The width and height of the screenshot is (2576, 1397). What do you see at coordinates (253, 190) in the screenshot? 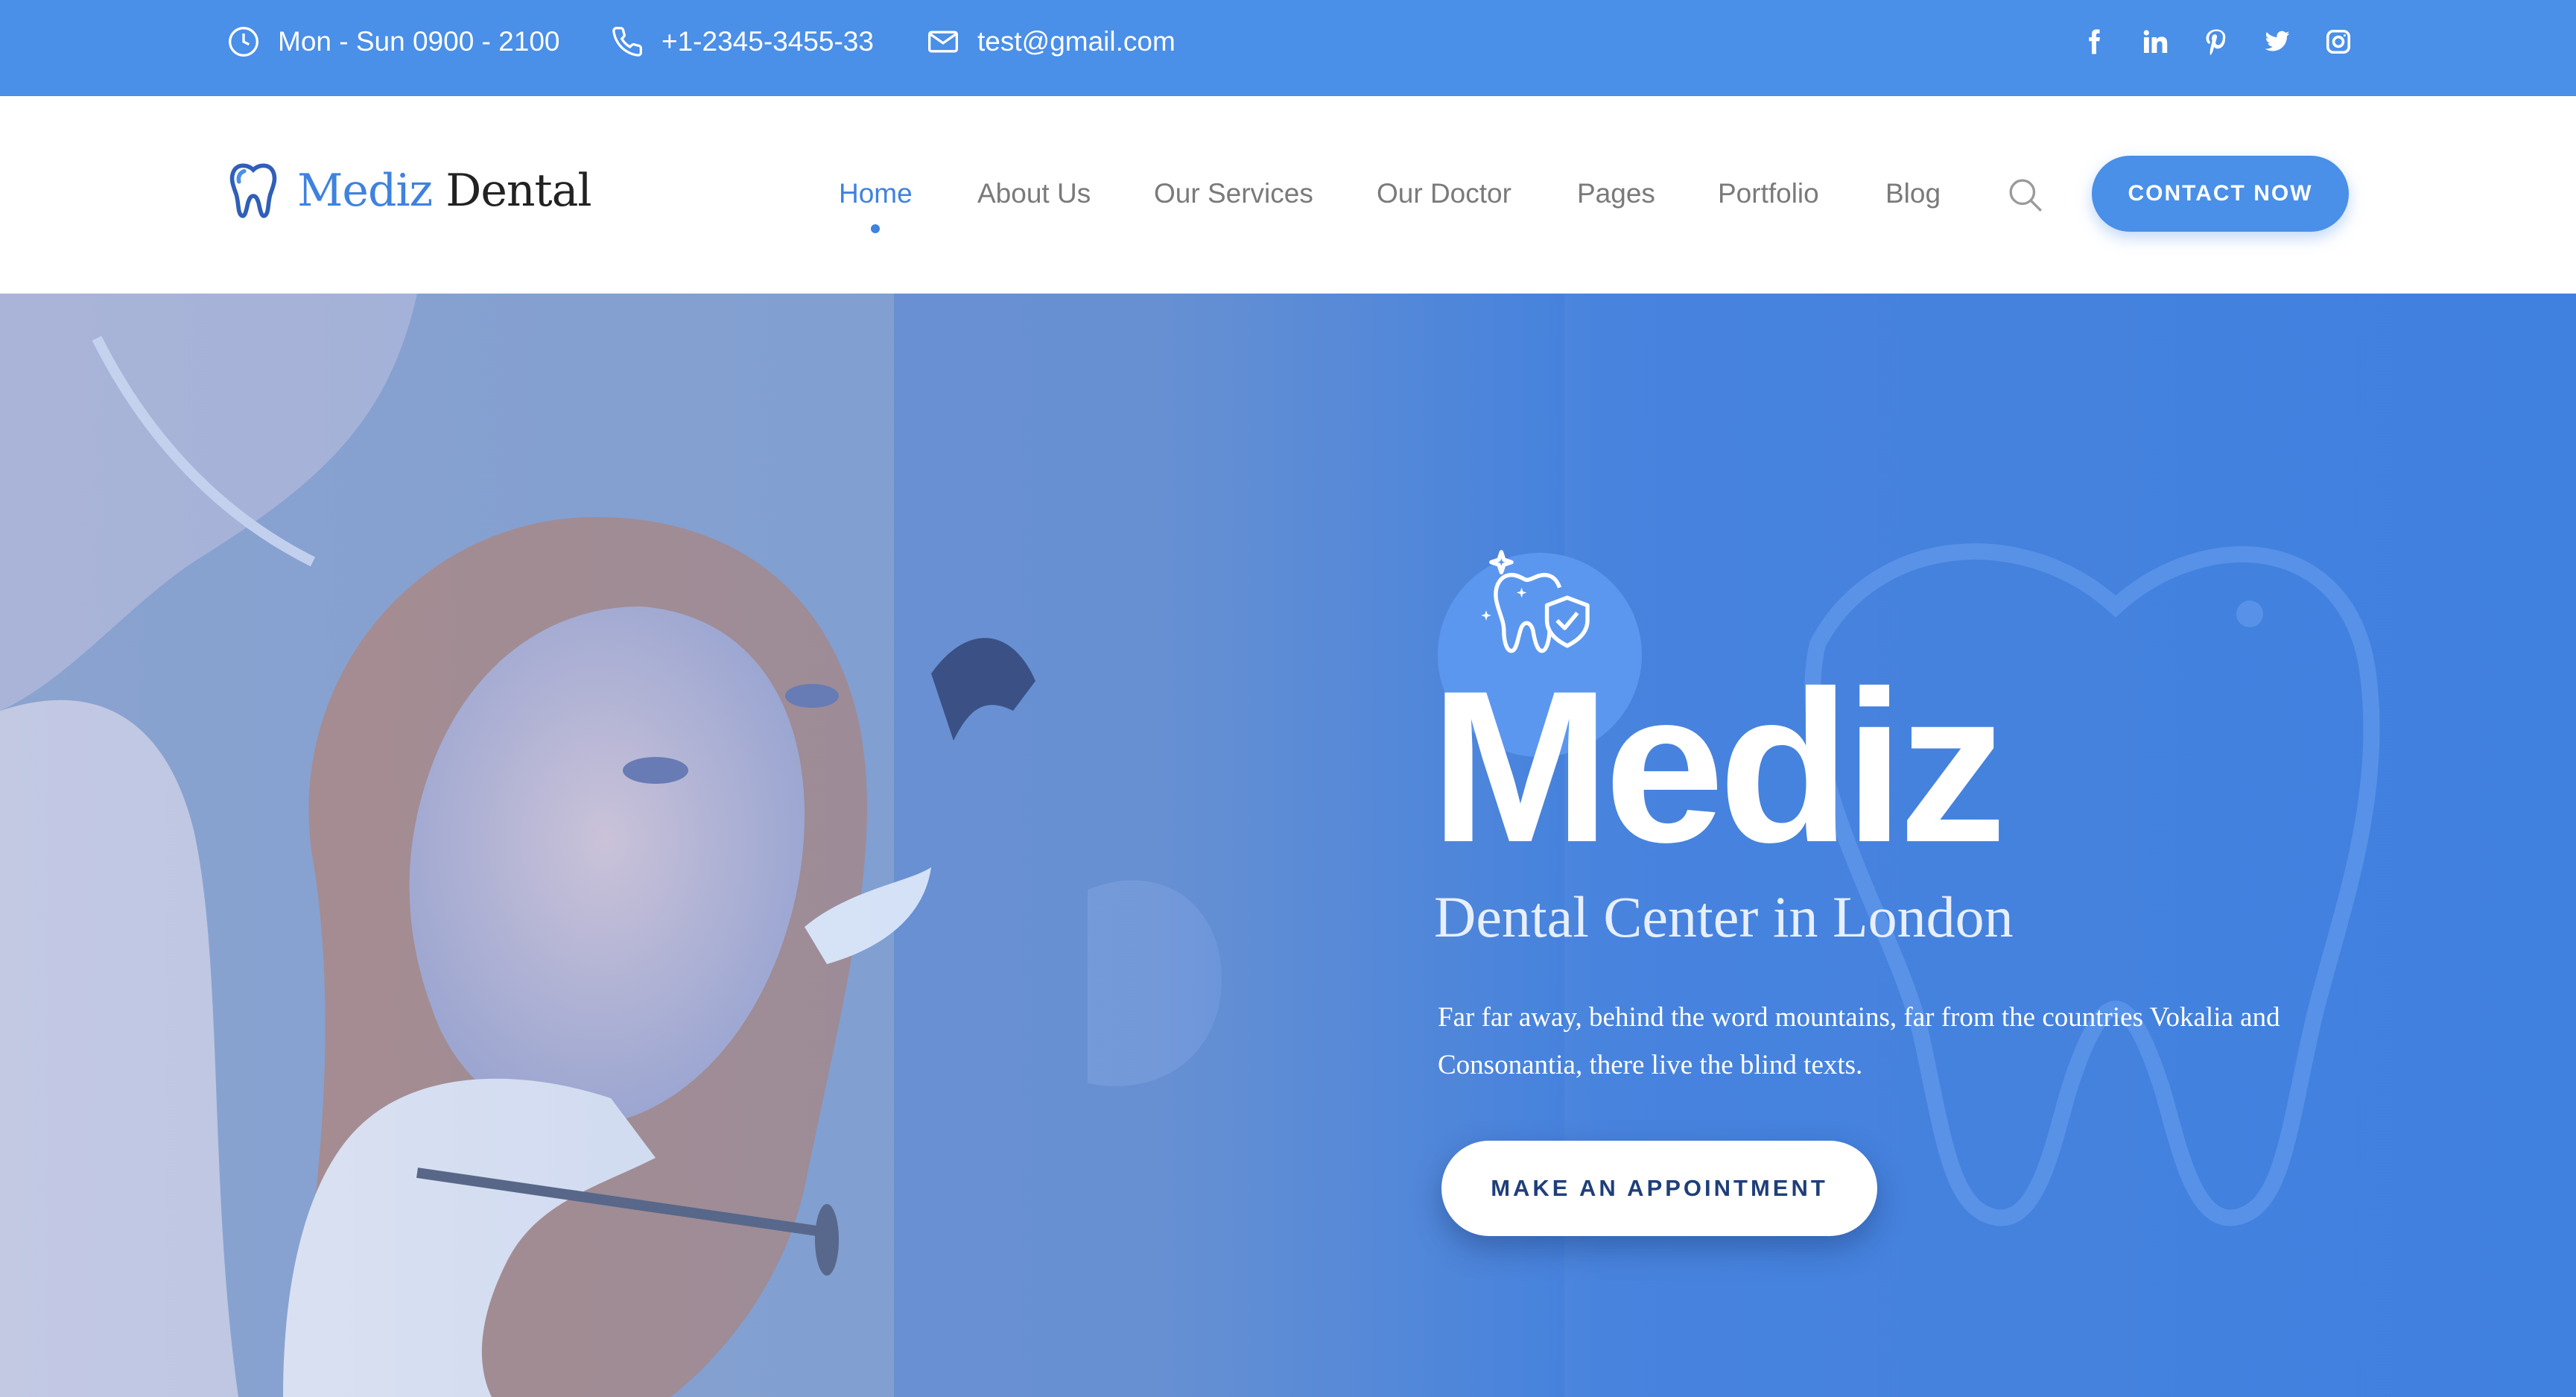
I see `tooth-icon` at bounding box center [253, 190].